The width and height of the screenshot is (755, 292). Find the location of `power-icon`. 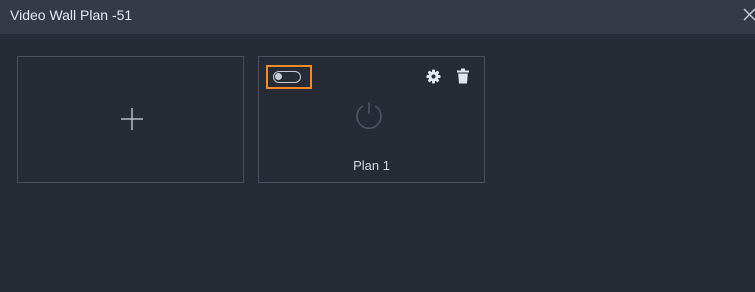

power-icon is located at coordinates (369, 115).